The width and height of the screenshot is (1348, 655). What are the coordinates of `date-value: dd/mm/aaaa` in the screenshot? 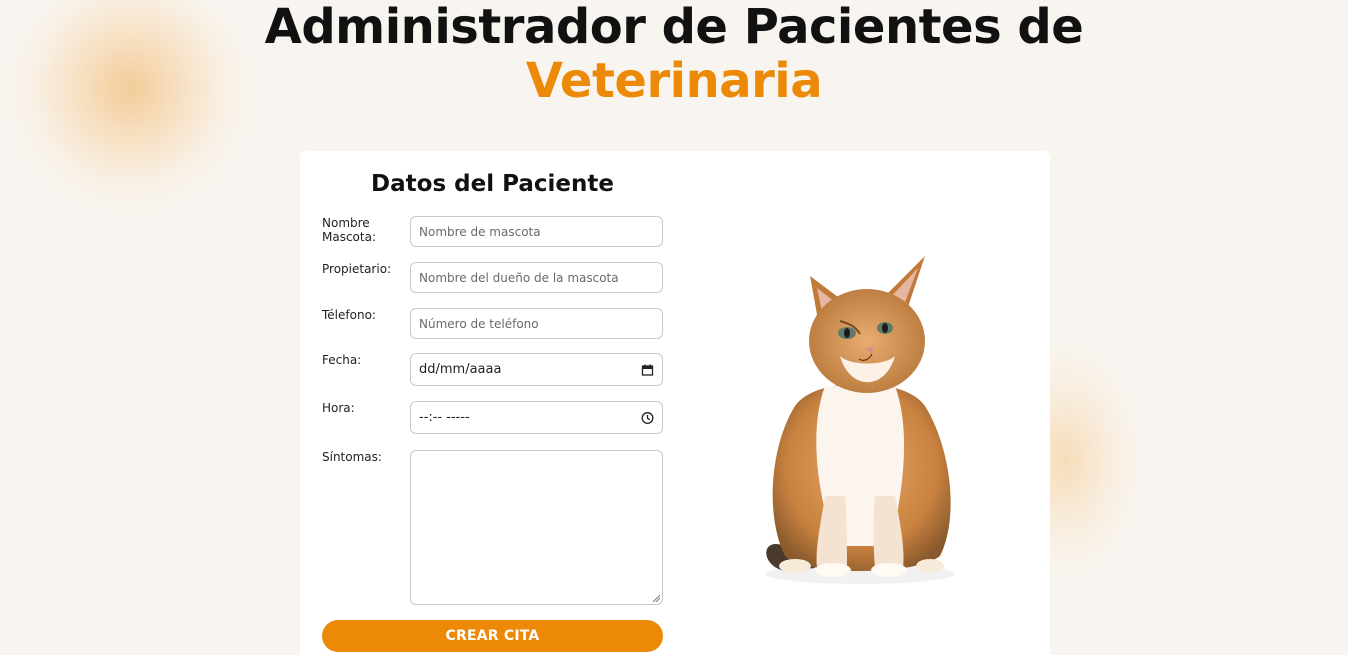 It's located at (460, 369).